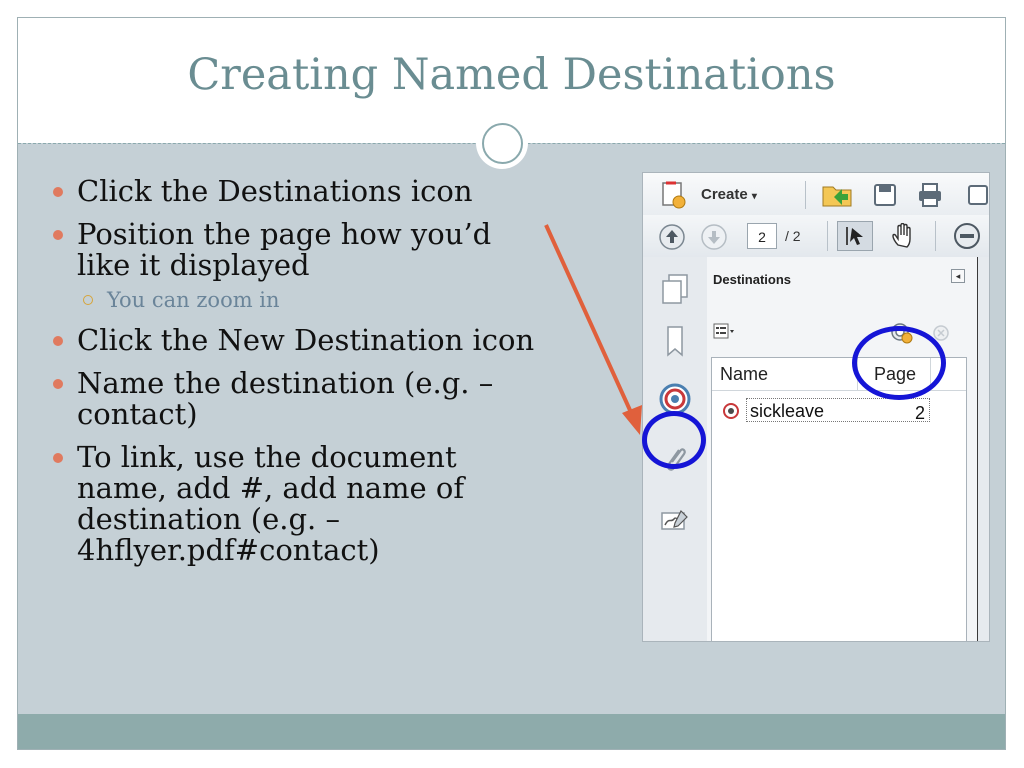 Image resolution: width=1024 pixels, height=768 pixels. What do you see at coordinates (731, 413) in the screenshot?
I see `destination-row-icon` at bounding box center [731, 413].